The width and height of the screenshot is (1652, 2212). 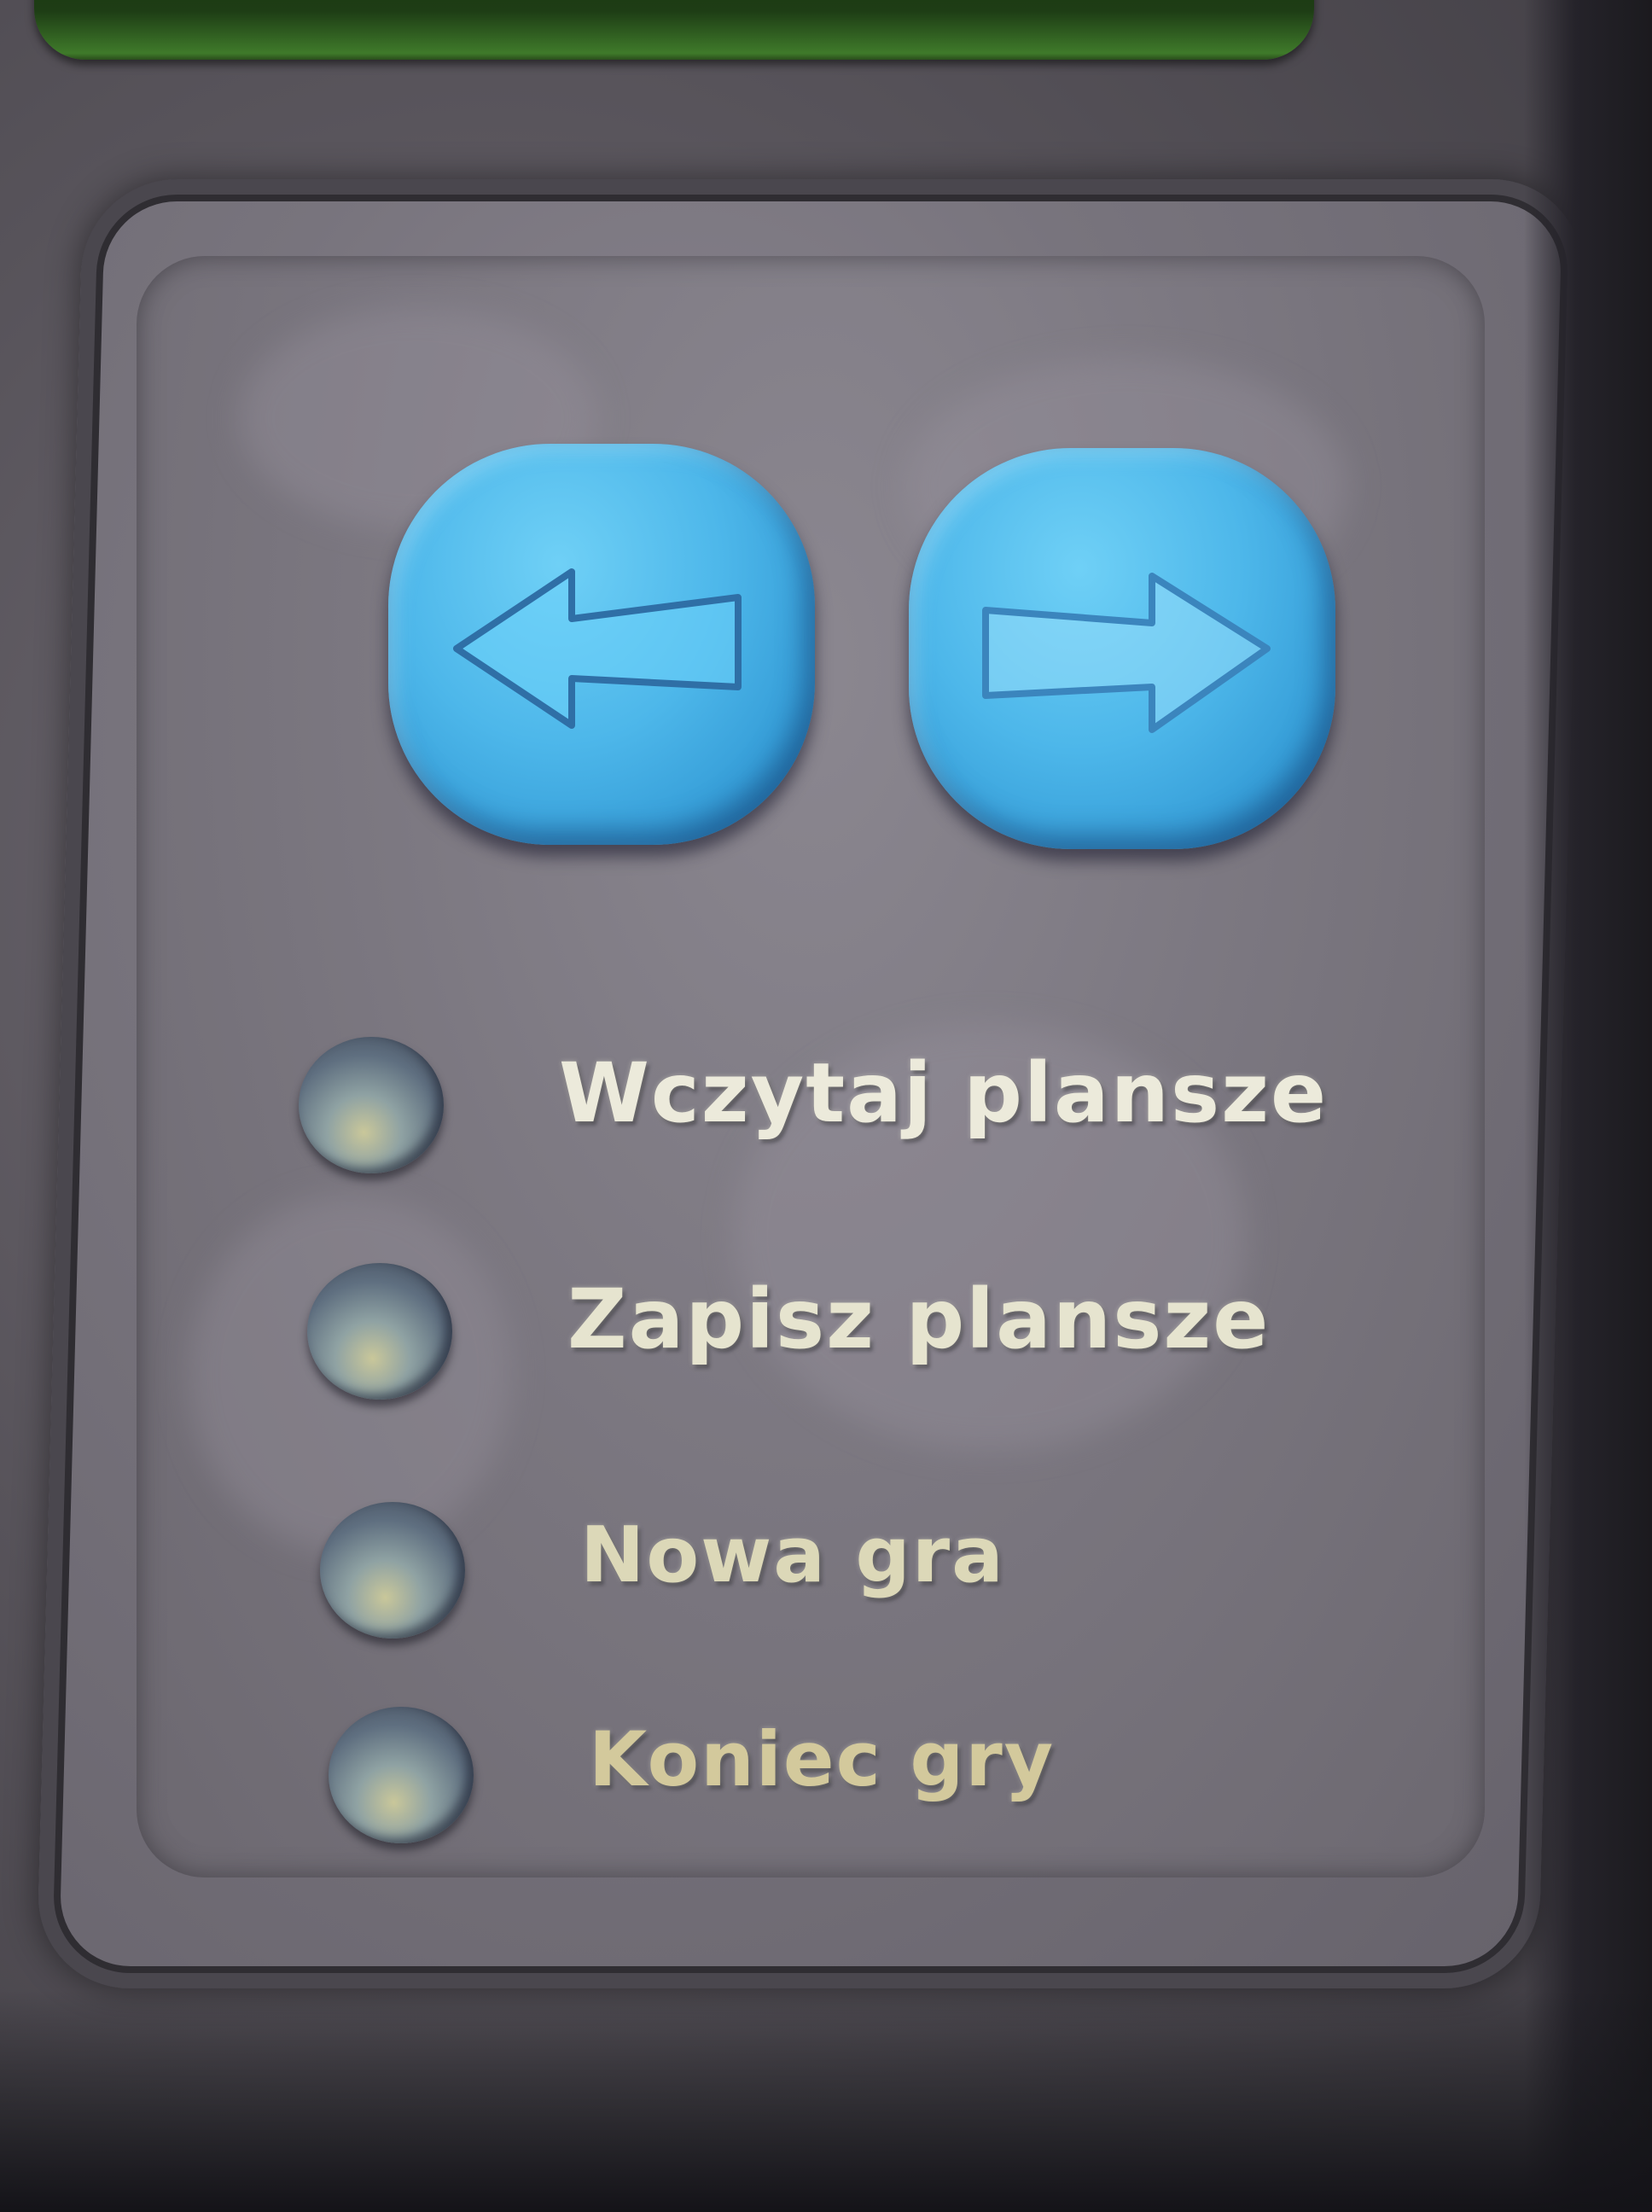 I want to click on menu-item-label: Wczytaj plansze, so click(x=944, y=1093).